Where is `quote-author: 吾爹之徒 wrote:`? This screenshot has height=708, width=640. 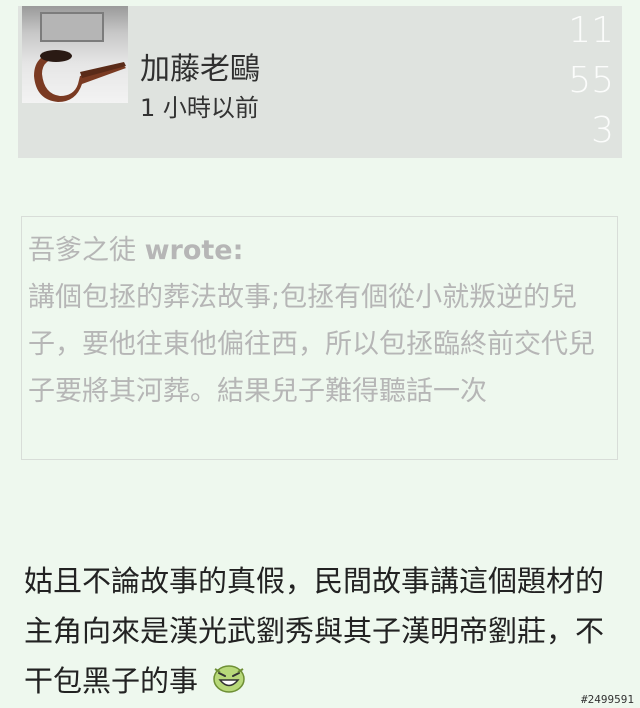 quote-author: 吾爹之徒 wrote: is located at coordinates (320, 250).